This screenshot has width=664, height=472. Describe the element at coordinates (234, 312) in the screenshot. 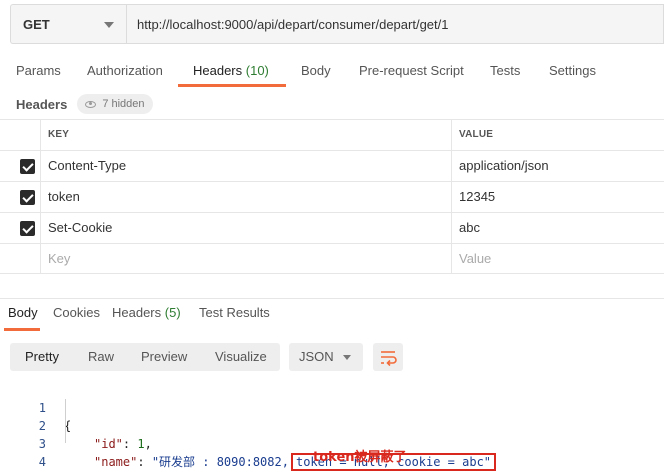

I see `tab-test-results: Test Results` at that location.